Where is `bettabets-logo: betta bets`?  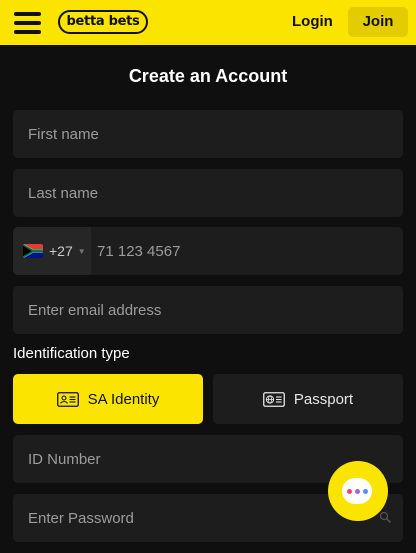
bettabets-logo: betta bets is located at coordinates (103, 22).